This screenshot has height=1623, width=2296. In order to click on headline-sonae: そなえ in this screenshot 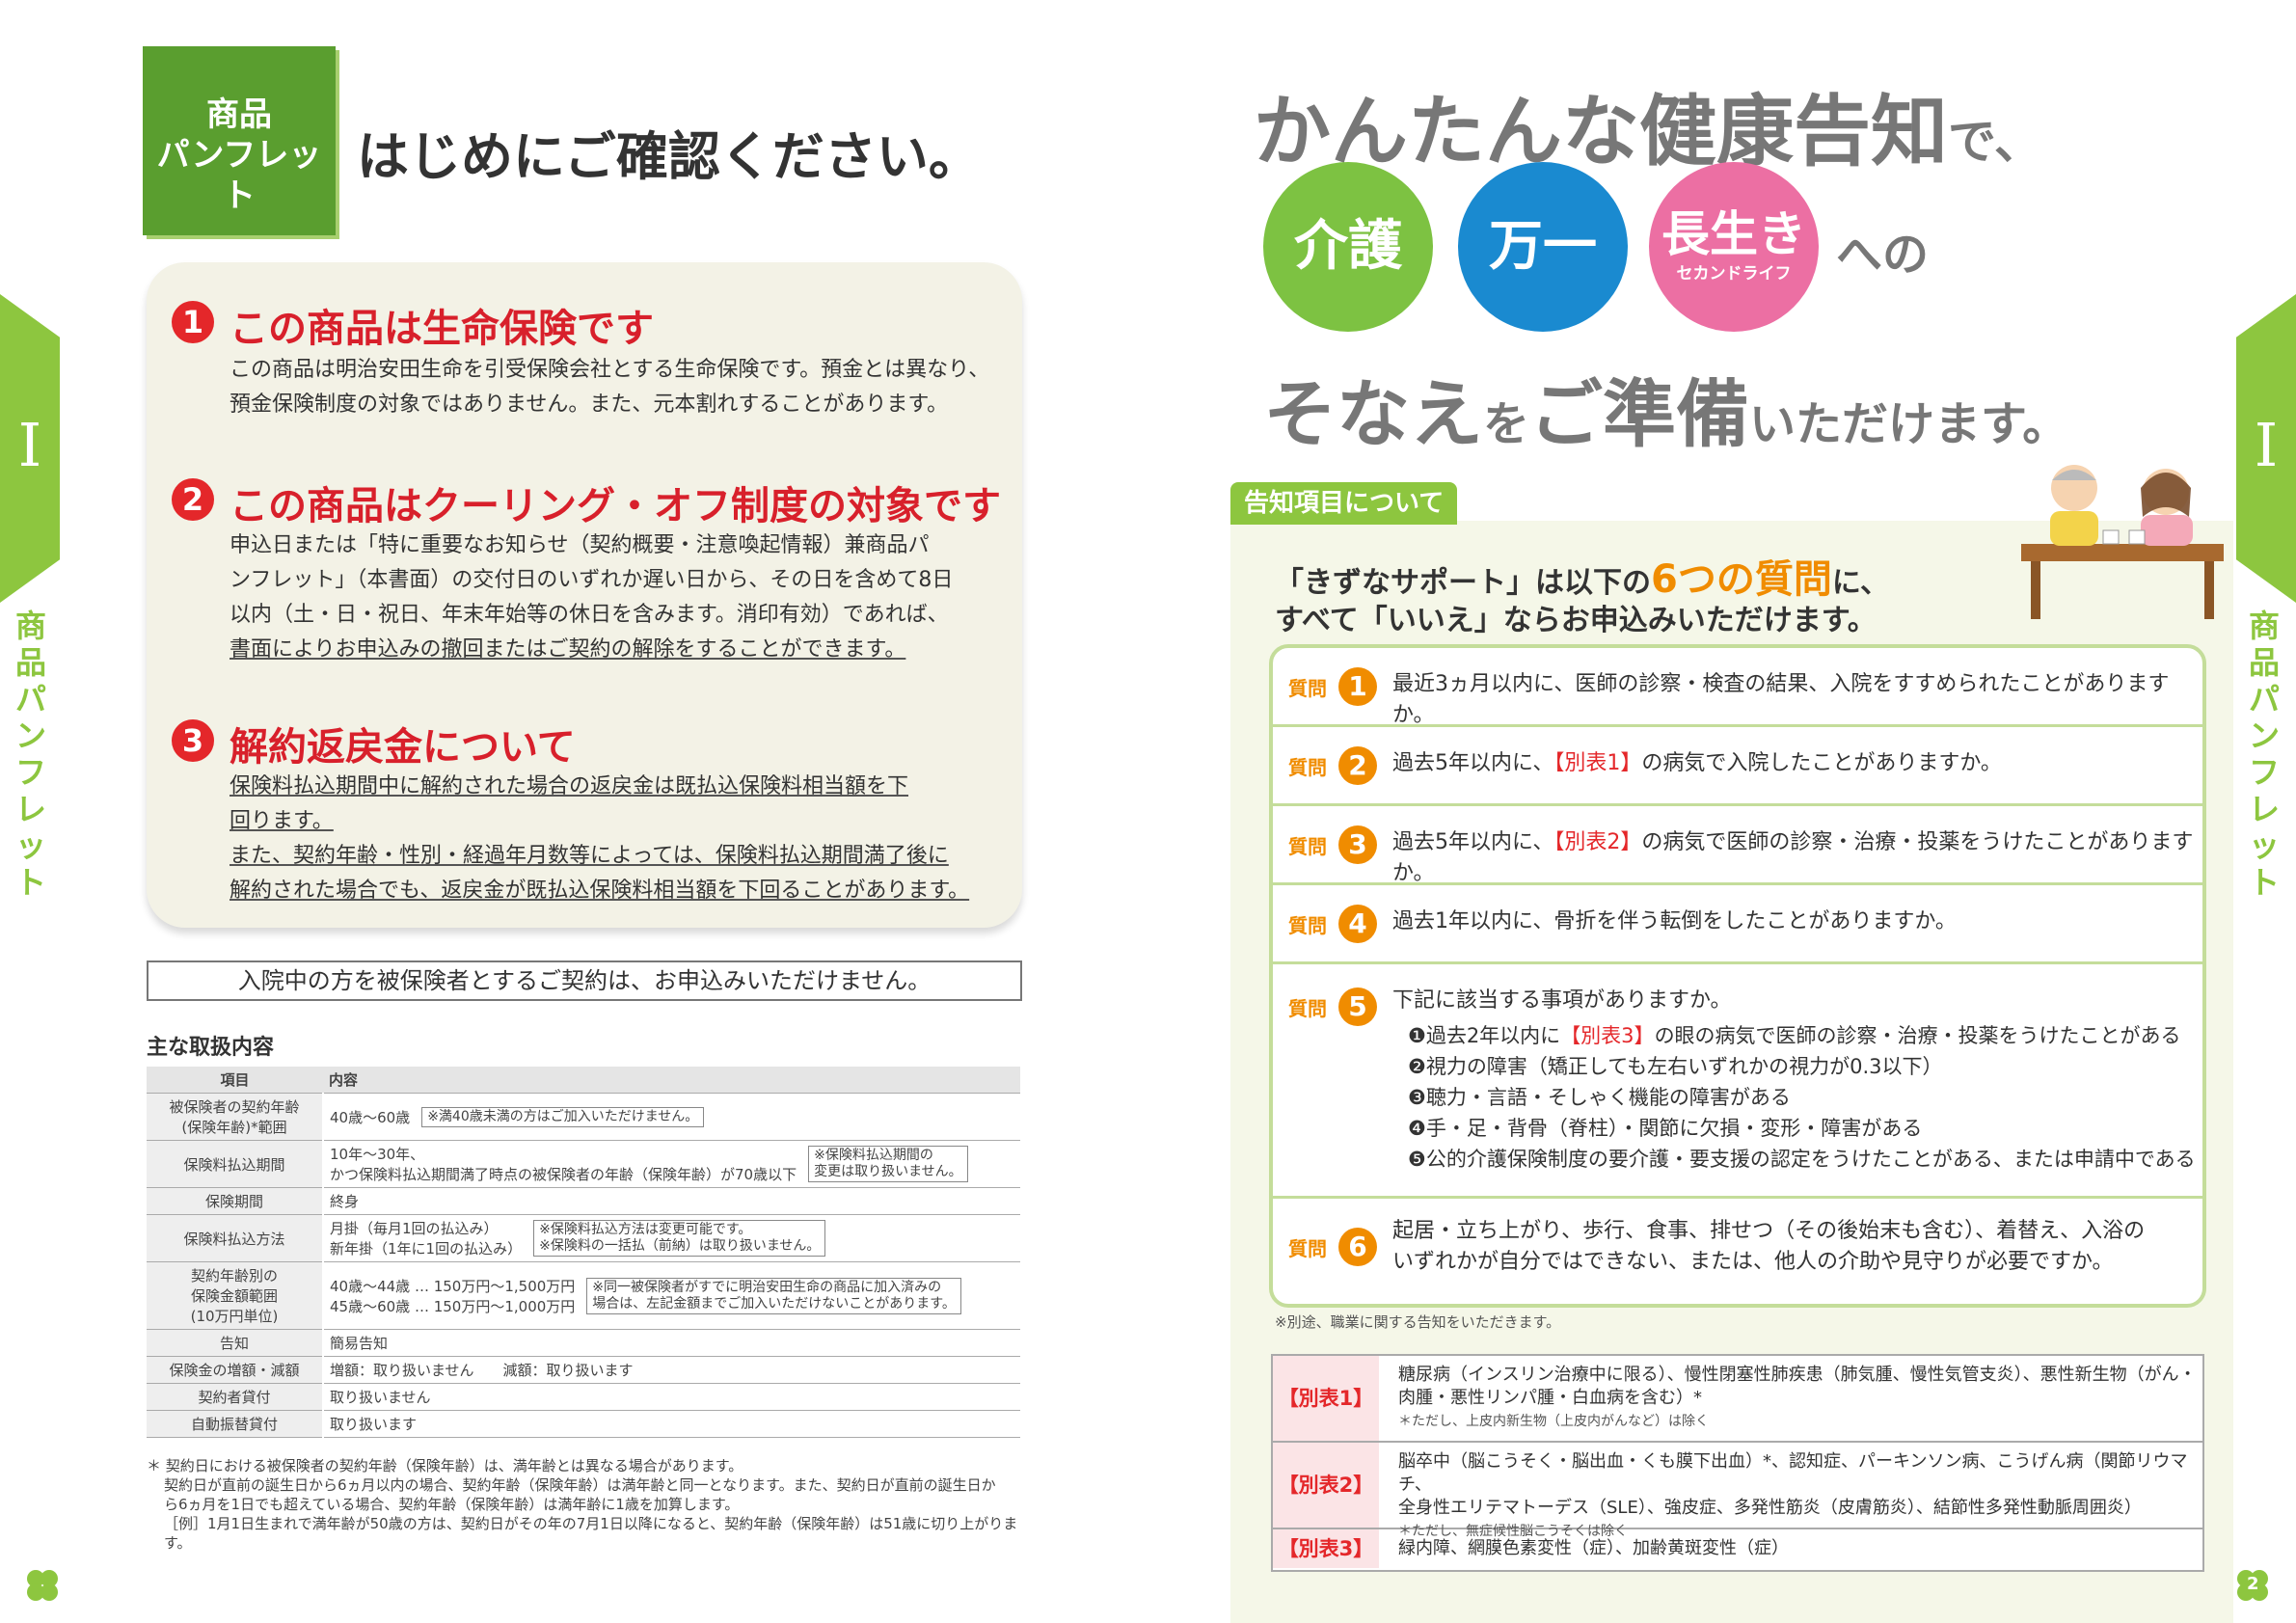, I will do `click(1373, 414)`.